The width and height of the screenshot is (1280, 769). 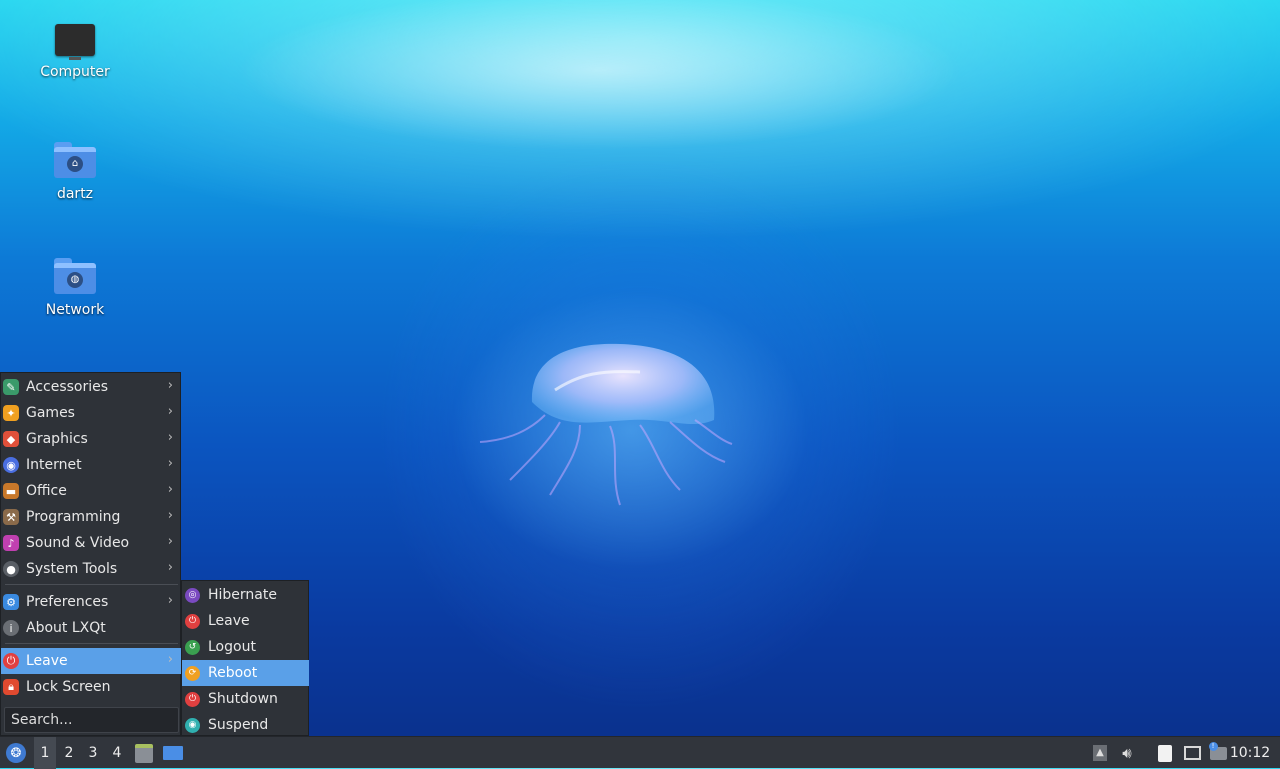 I want to click on desktop-icon-label: Computer, so click(x=75, y=72).